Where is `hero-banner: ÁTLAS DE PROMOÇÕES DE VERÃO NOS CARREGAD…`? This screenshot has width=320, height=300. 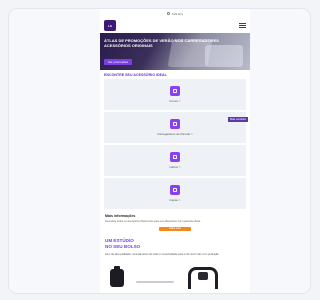 hero-banner: ÁTLAS DE PROMOÇÕES DE VERÃO NOS CARREGAD… is located at coordinates (175, 51).